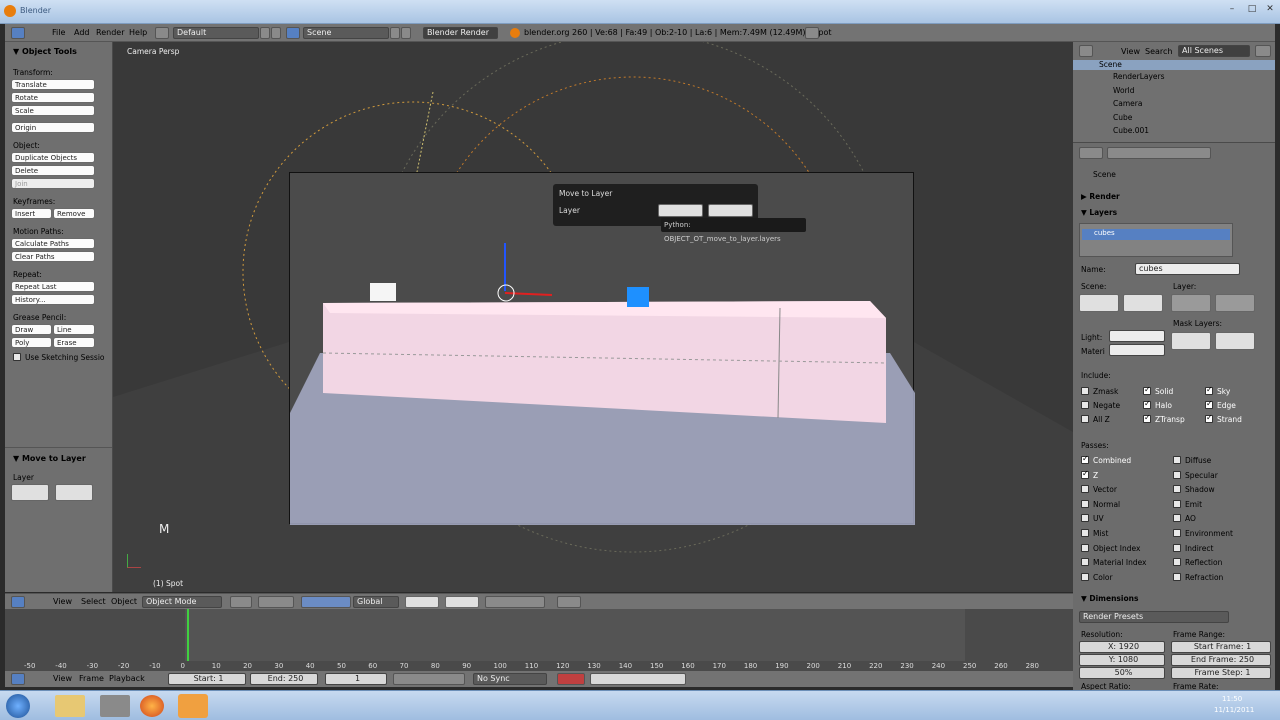  Describe the element at coordinates (569, 602) in the screenshot. I see `render-preview-icon` at that location.